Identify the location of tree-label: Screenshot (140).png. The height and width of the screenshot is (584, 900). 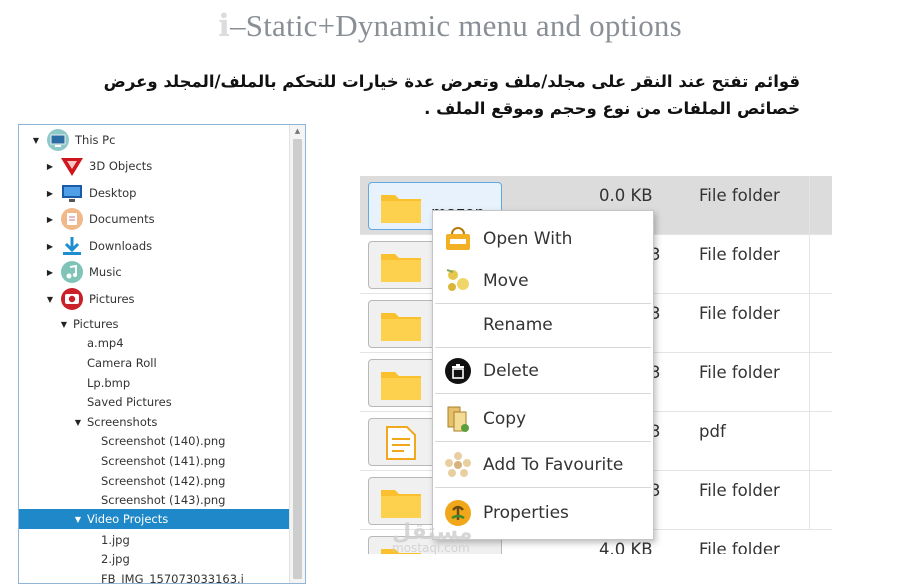
(163, 441).